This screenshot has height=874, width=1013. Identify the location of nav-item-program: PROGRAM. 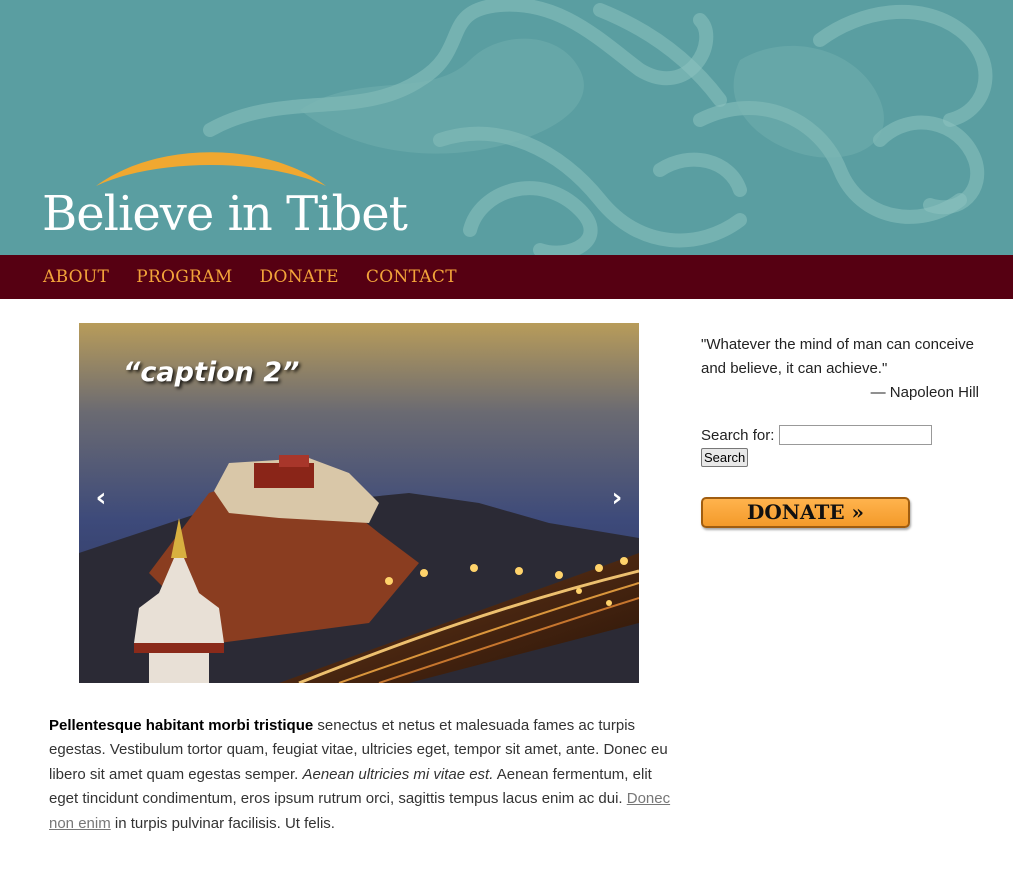
(184, 277).